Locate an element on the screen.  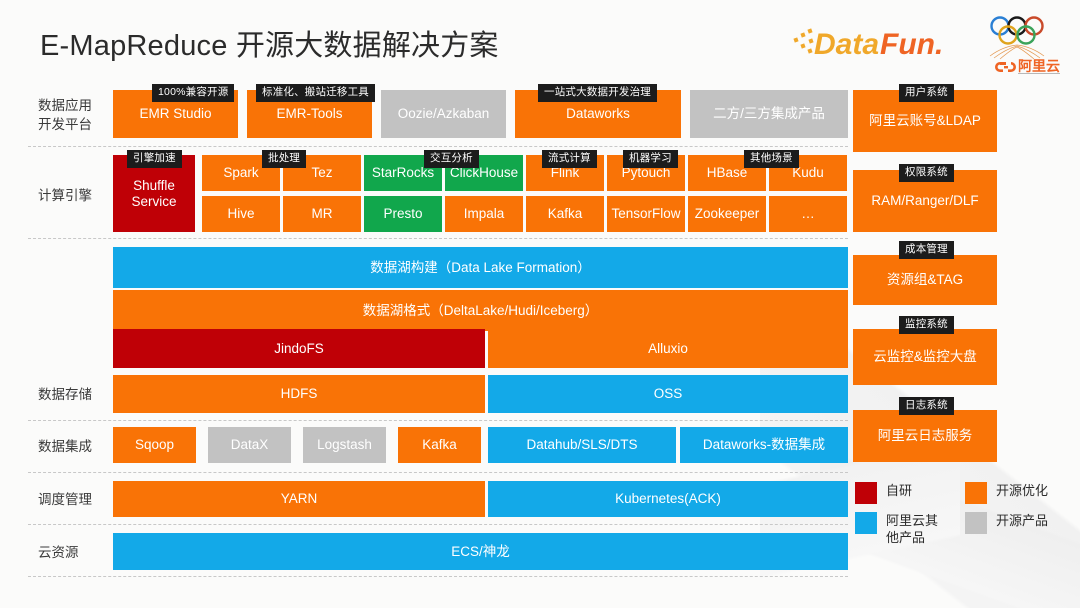
box-cloud-monitor: 云监控&监控大盘 is located at coordinates (925, 357).